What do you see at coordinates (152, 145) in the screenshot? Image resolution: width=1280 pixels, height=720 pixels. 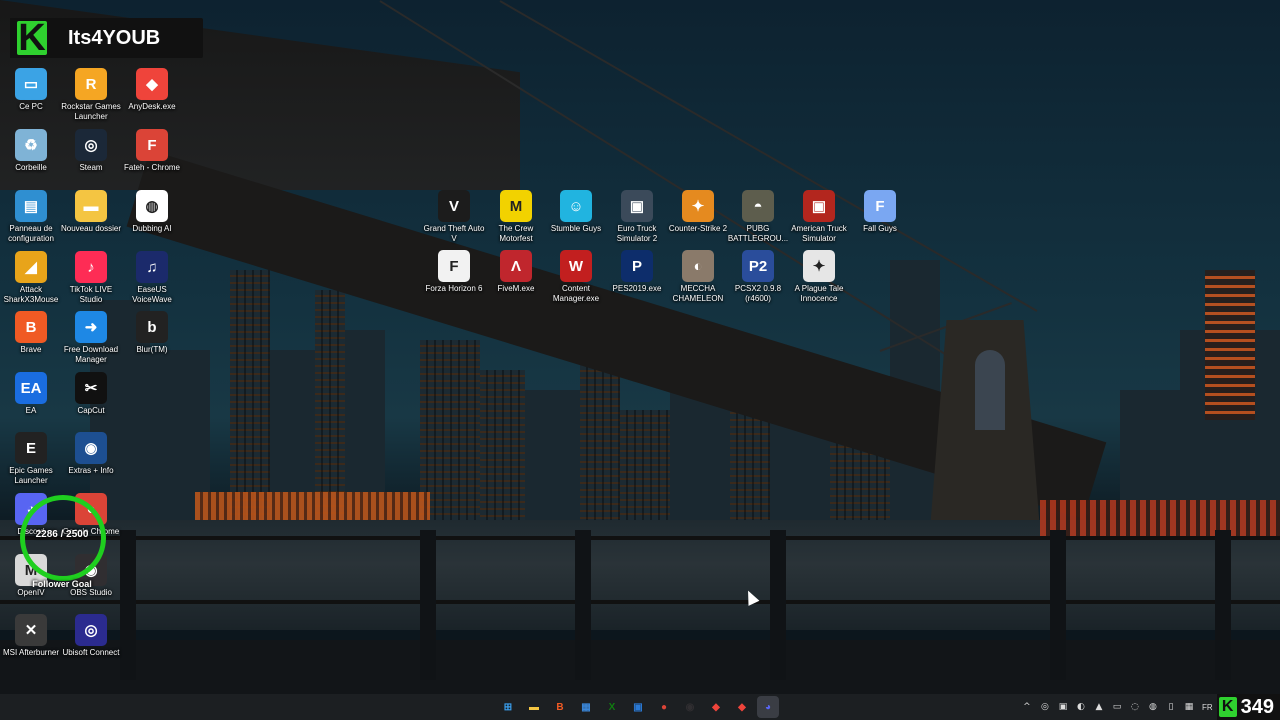 I see `chrome-profile-icon: F` at bounding box center [152, 145].